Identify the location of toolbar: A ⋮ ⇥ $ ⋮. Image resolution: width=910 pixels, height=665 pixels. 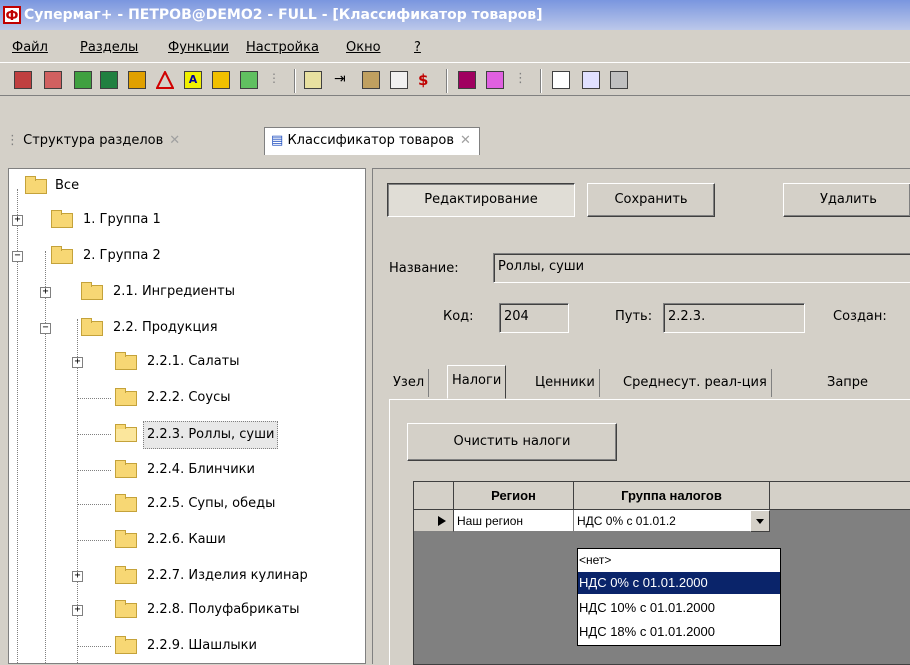
(455, 79).